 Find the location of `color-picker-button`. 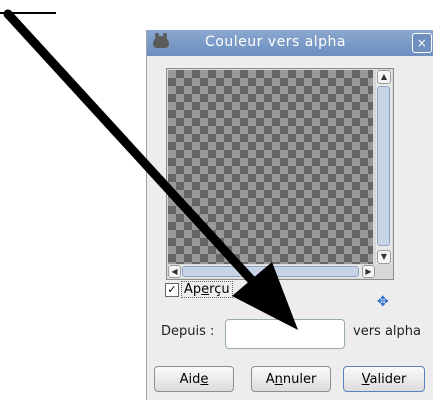

color-picker-button is located at coordinates (285, 334).